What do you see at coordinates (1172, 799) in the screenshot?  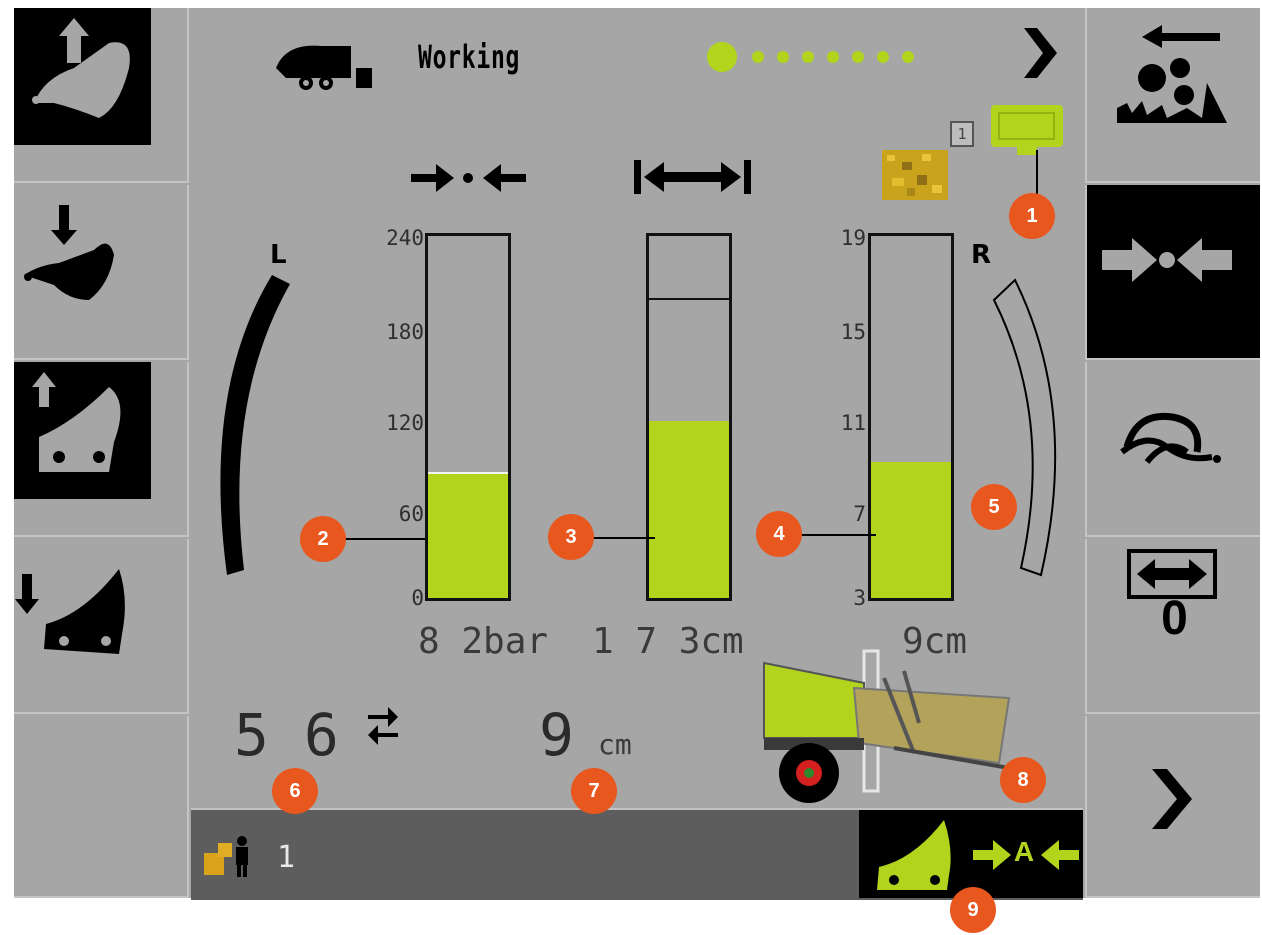 I see `chevron-right-icon` at bounding box center [1172, 799].